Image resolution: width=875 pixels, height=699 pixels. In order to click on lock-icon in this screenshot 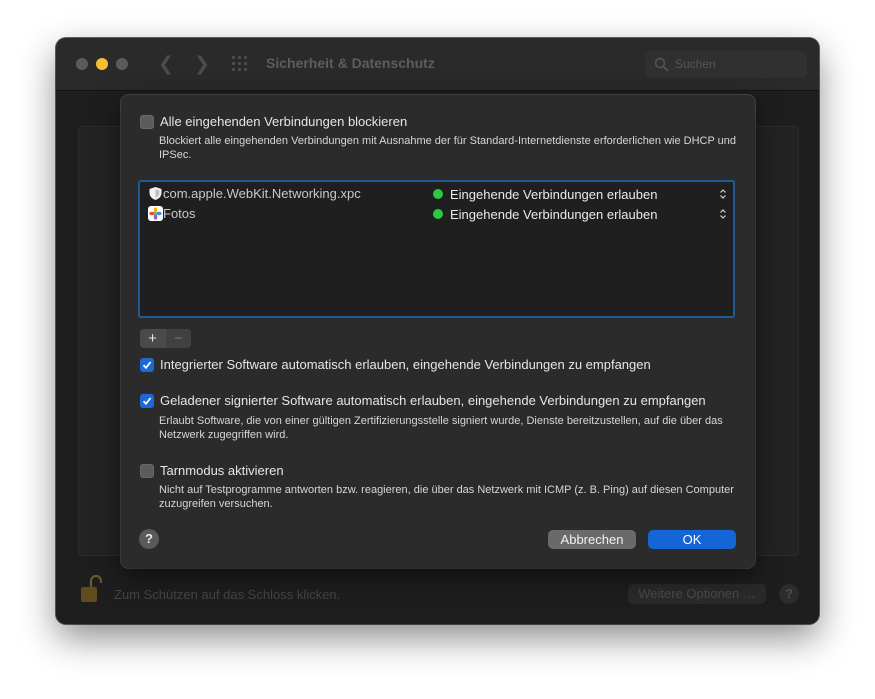, I will do `click(91, 589)`.